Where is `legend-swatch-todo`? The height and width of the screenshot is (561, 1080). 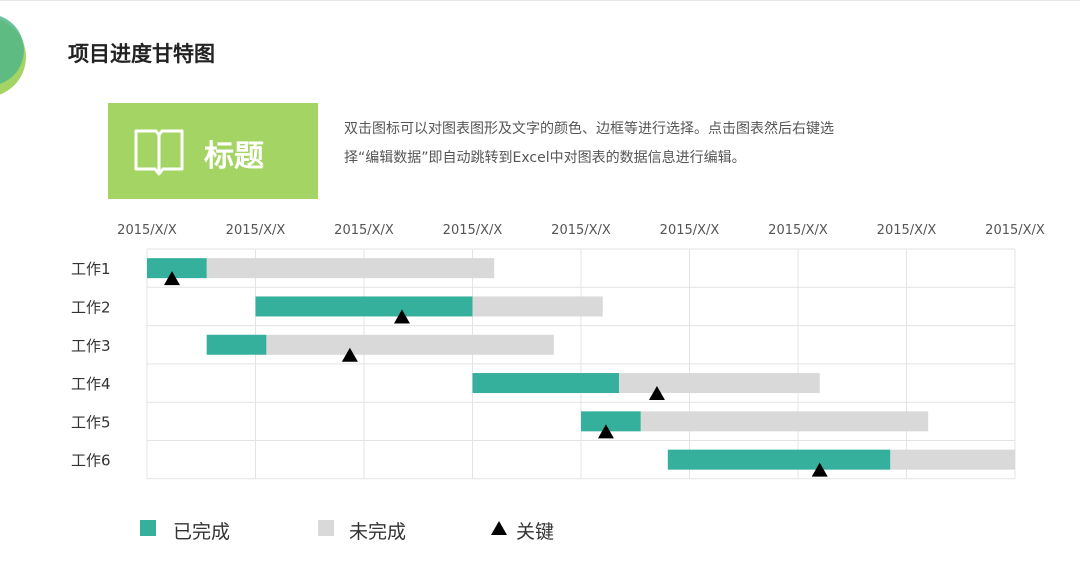
legend-swatch-todo is located at coordinates (326, 528).